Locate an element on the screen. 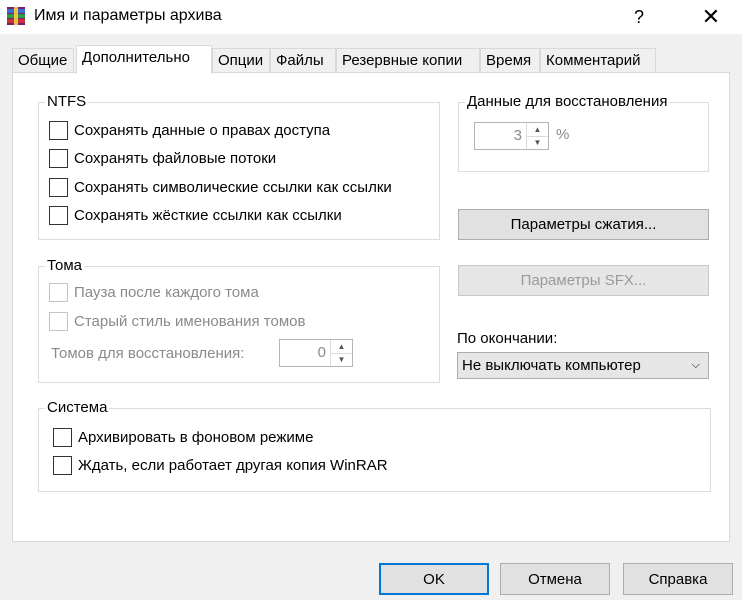 This screenshot has width=742, height=600. tab-backup: Резервные копии is located at coordinates (408, 60).